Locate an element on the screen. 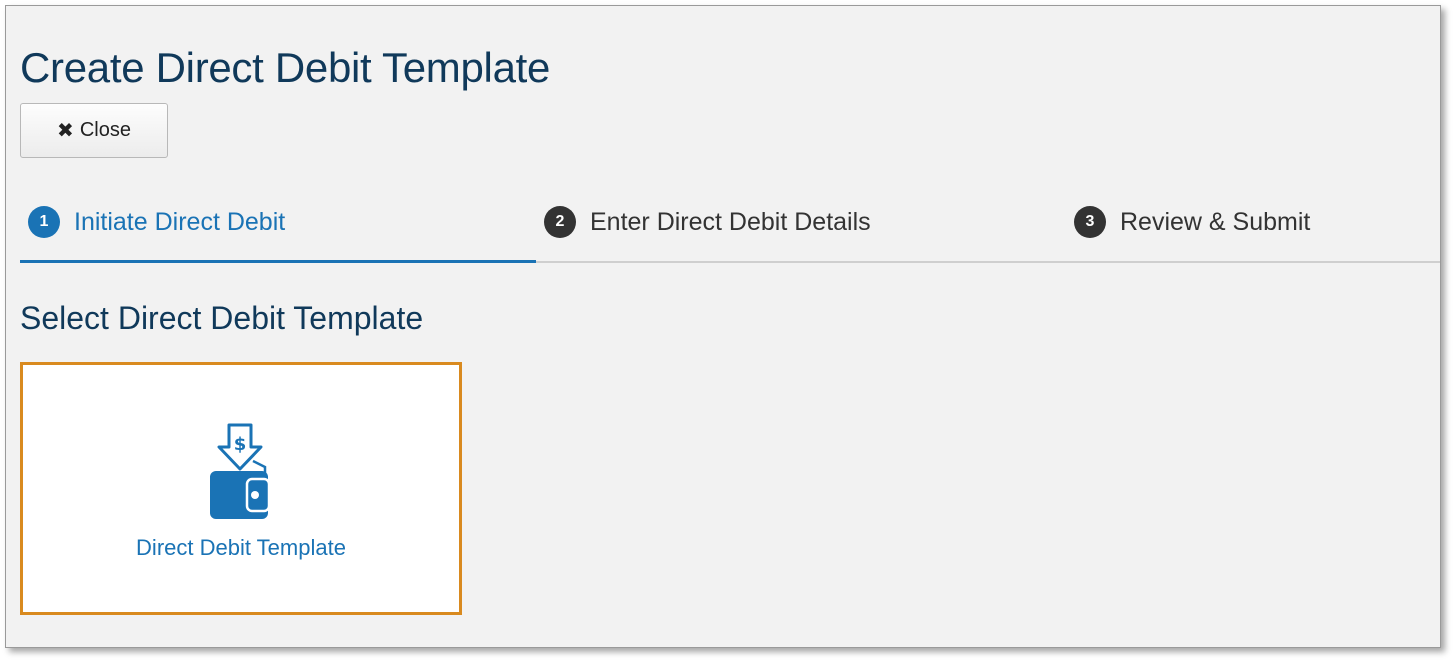 The width and height of the screenshot is (1453, 662). active-step-indicator is located at coordinates (278, 261).